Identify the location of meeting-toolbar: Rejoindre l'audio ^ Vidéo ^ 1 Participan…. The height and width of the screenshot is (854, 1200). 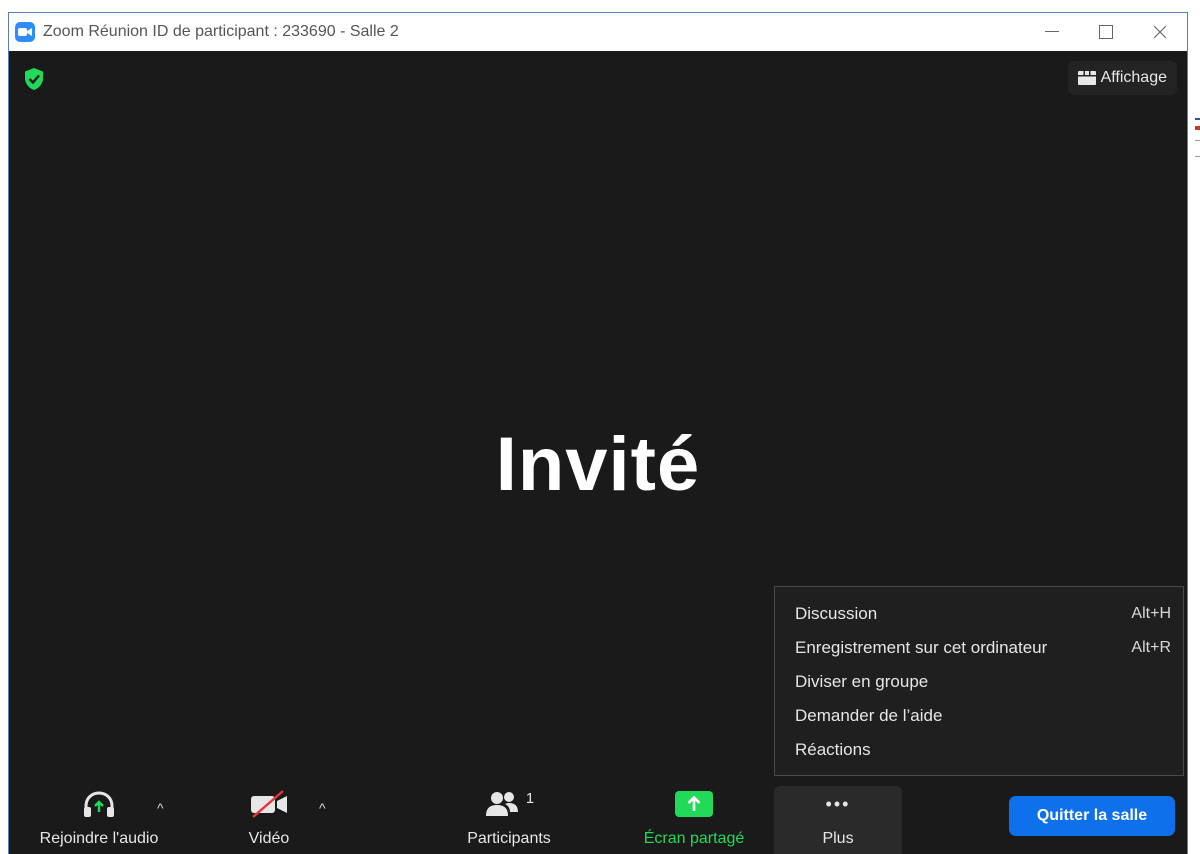
(598, 816).